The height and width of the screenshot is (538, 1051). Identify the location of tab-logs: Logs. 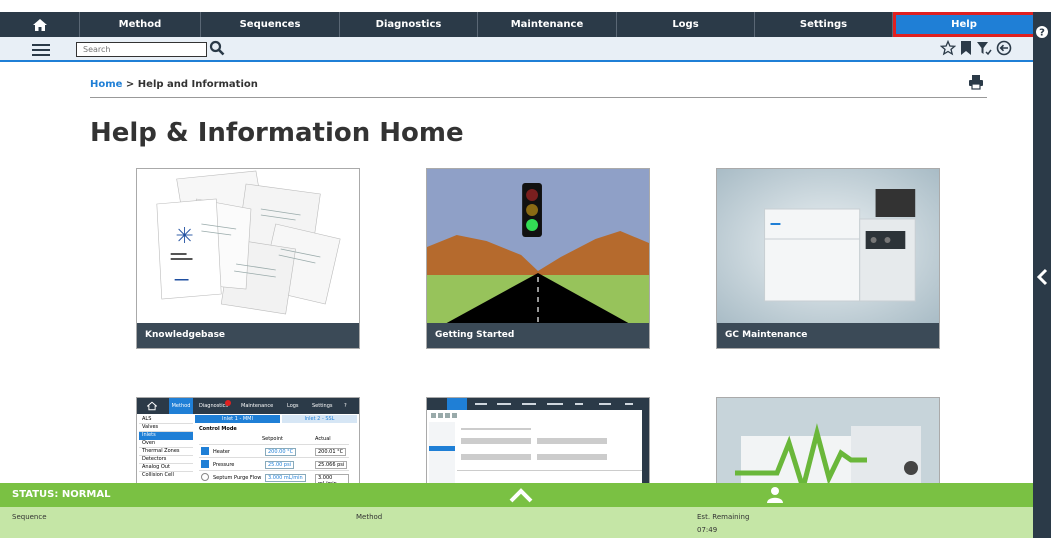
(686, 24).